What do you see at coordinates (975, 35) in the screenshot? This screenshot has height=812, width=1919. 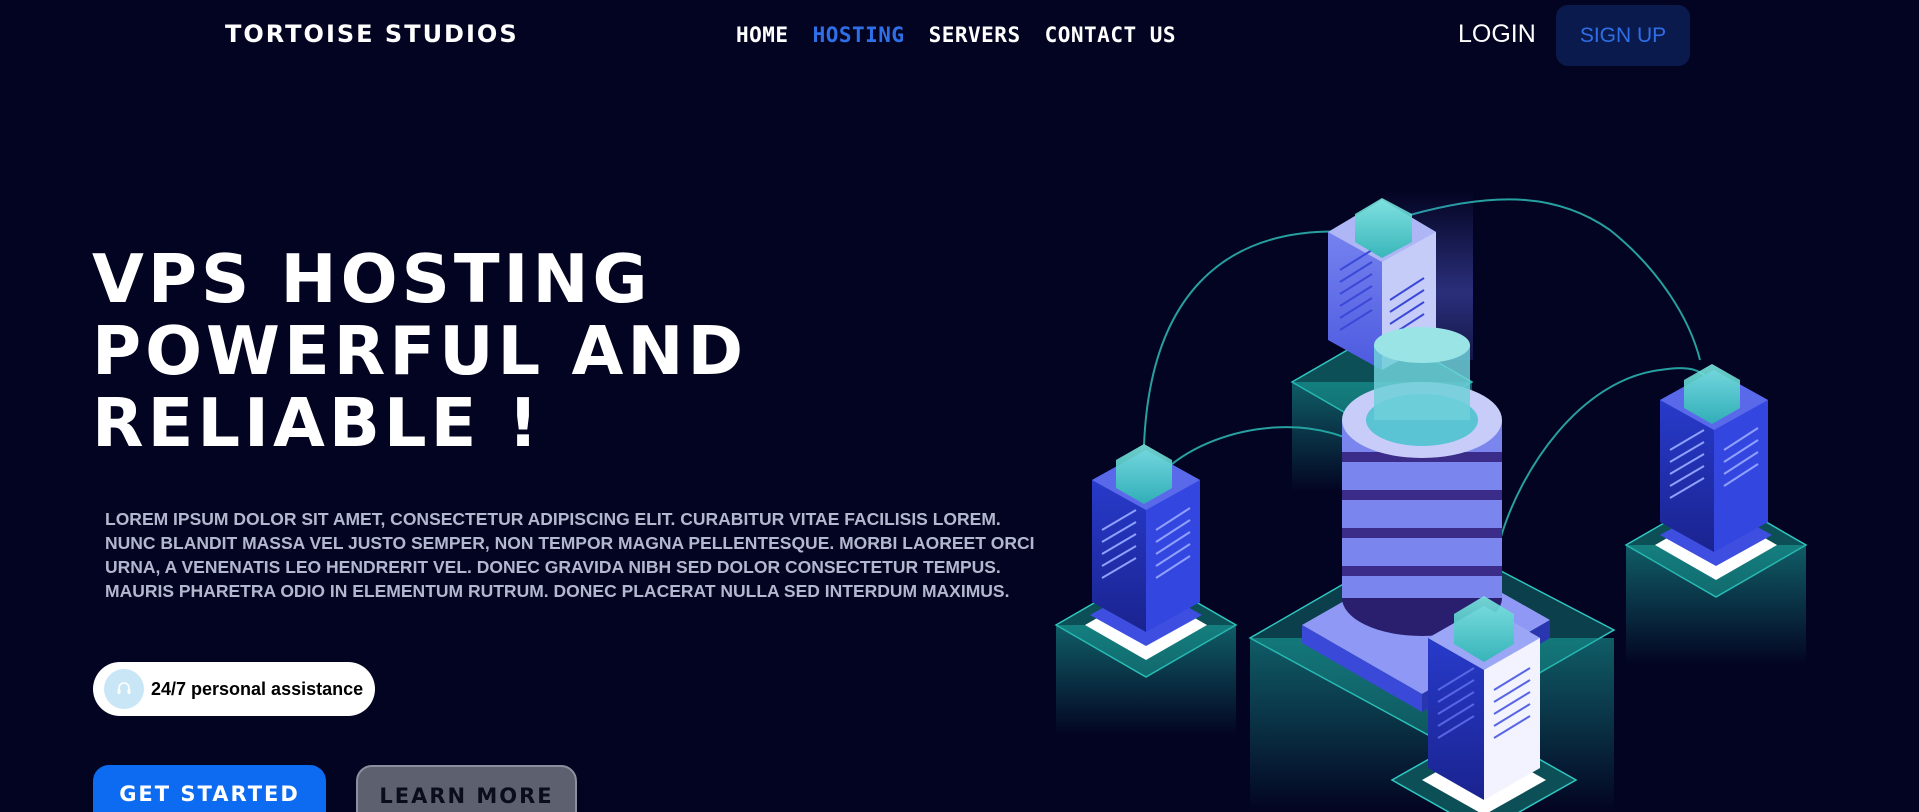 I see `nav-servers: SERVERS` at bounding box center [975, 35].